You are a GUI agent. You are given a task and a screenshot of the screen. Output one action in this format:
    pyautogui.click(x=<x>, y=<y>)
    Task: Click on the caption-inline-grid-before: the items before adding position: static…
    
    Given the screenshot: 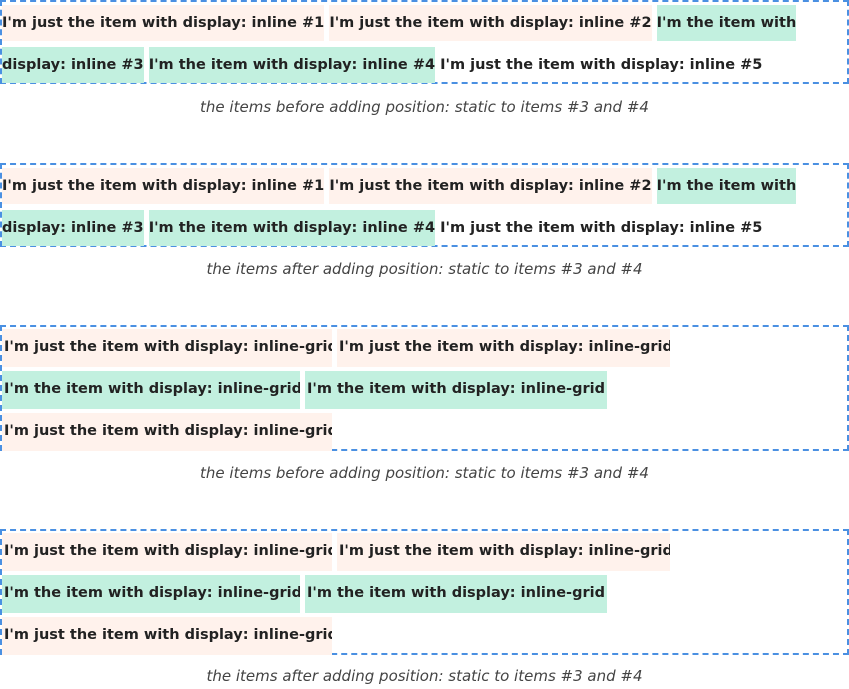 What is the action you would take?
    pyautogui.click(x=424, y=473)
    